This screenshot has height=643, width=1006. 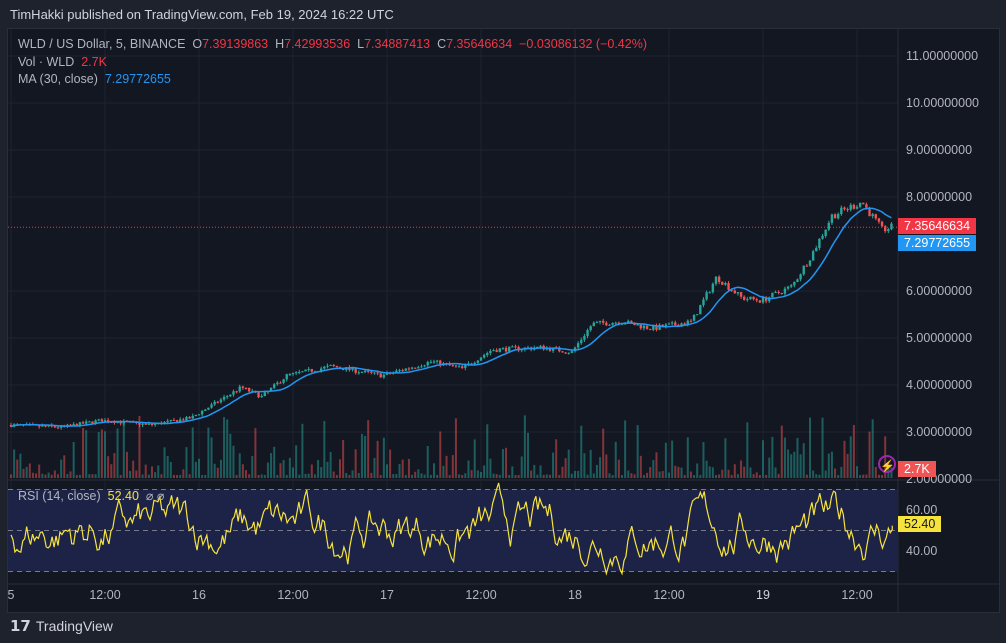 What do you see at coordinates (20, 626) in the screenshot?
I see `tv-logo-icon: 𝟭𝟳` at bounding box center [20, 626].